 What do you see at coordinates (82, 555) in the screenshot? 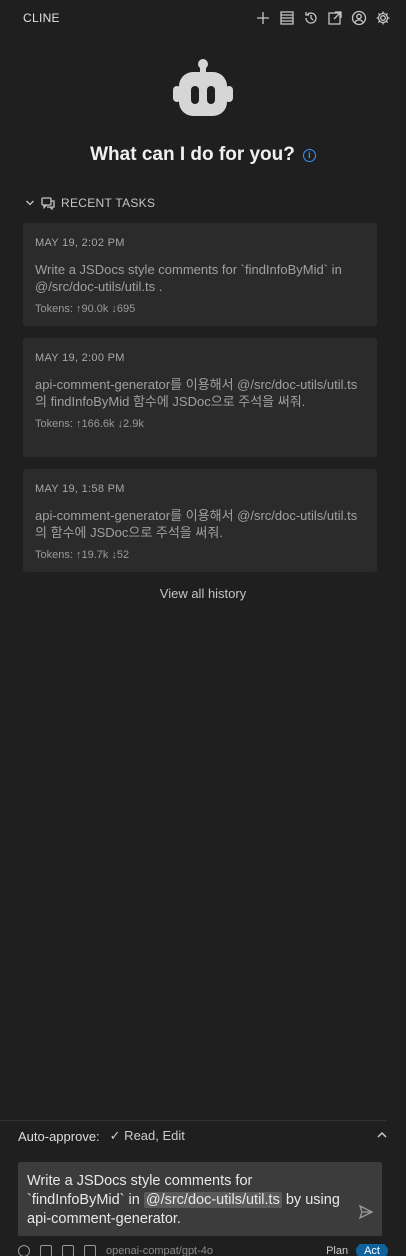
I see `task-tokens: Tokens: ↑19.7k ↓52` at bounding box center [82, 555].